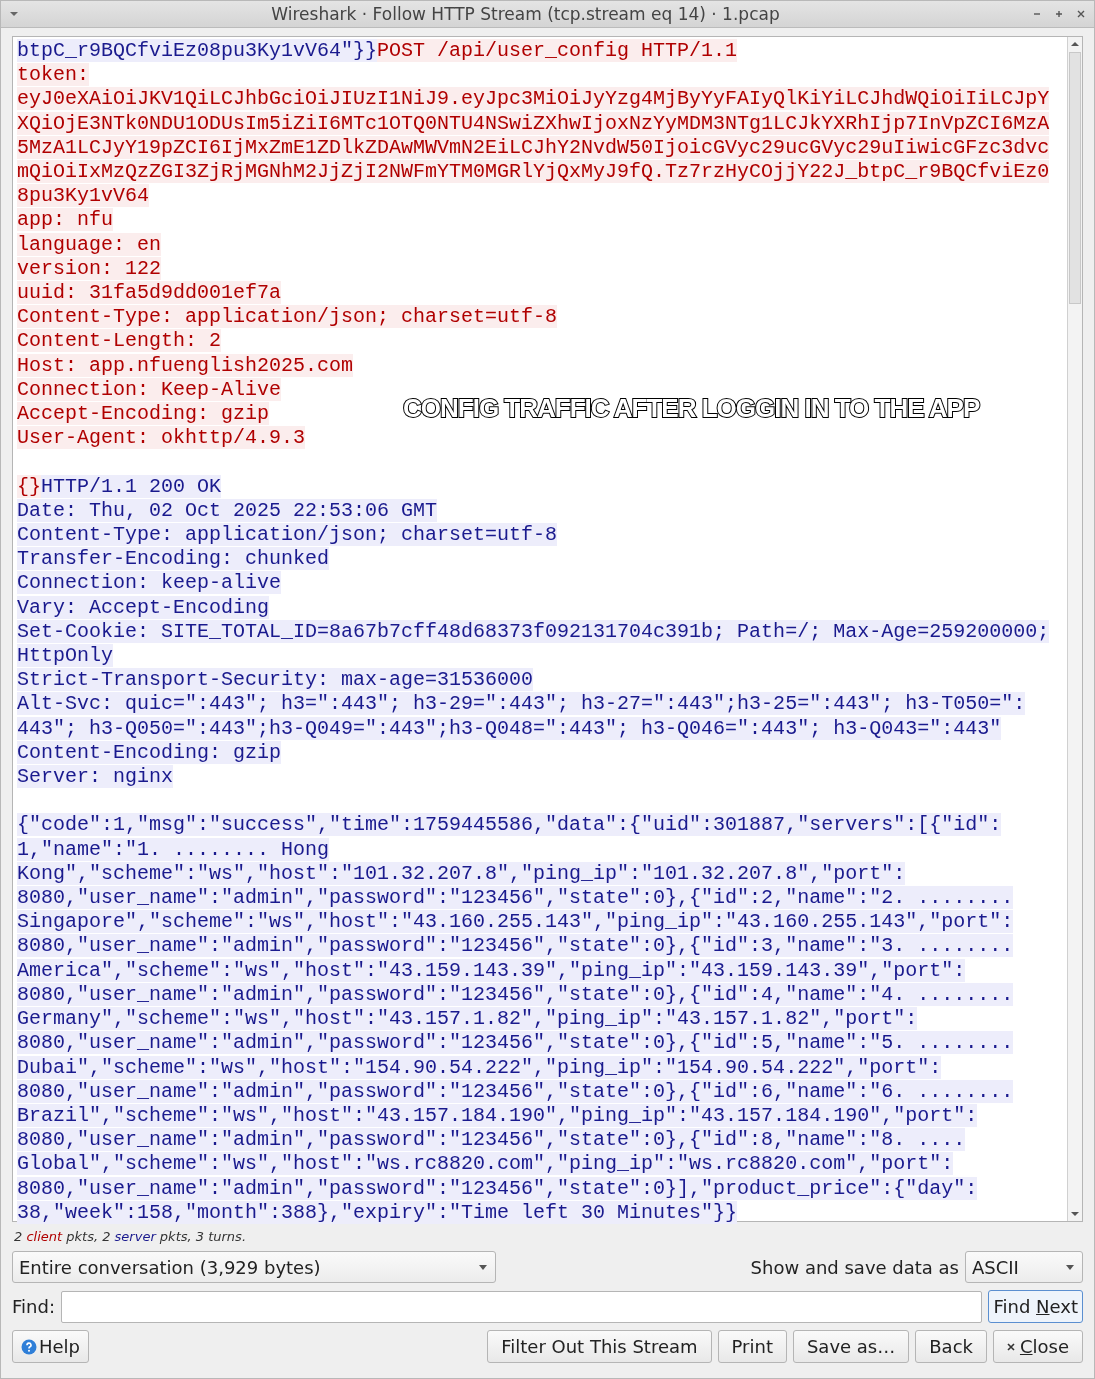 Image resolution: width=1095 pixels, height=1379 pixels. What do you see at coordinates (1075, 1214) in the screenshot?
I see `scroll-down-icon` at bounding box center [1075, 1214].